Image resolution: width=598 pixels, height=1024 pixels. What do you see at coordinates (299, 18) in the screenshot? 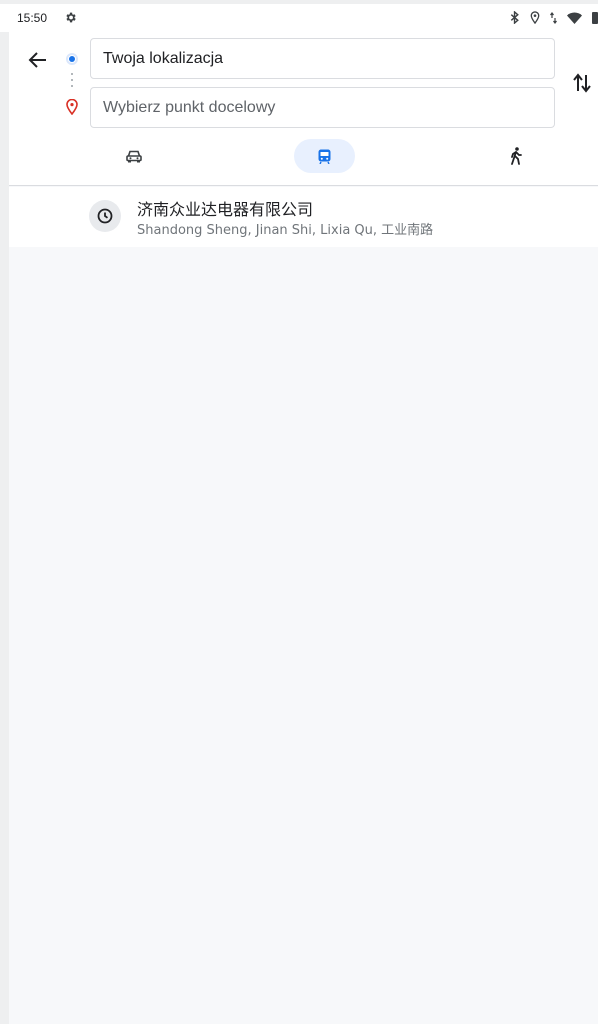
I see `status-bar: 15:50` at bounding box center [299, 18].